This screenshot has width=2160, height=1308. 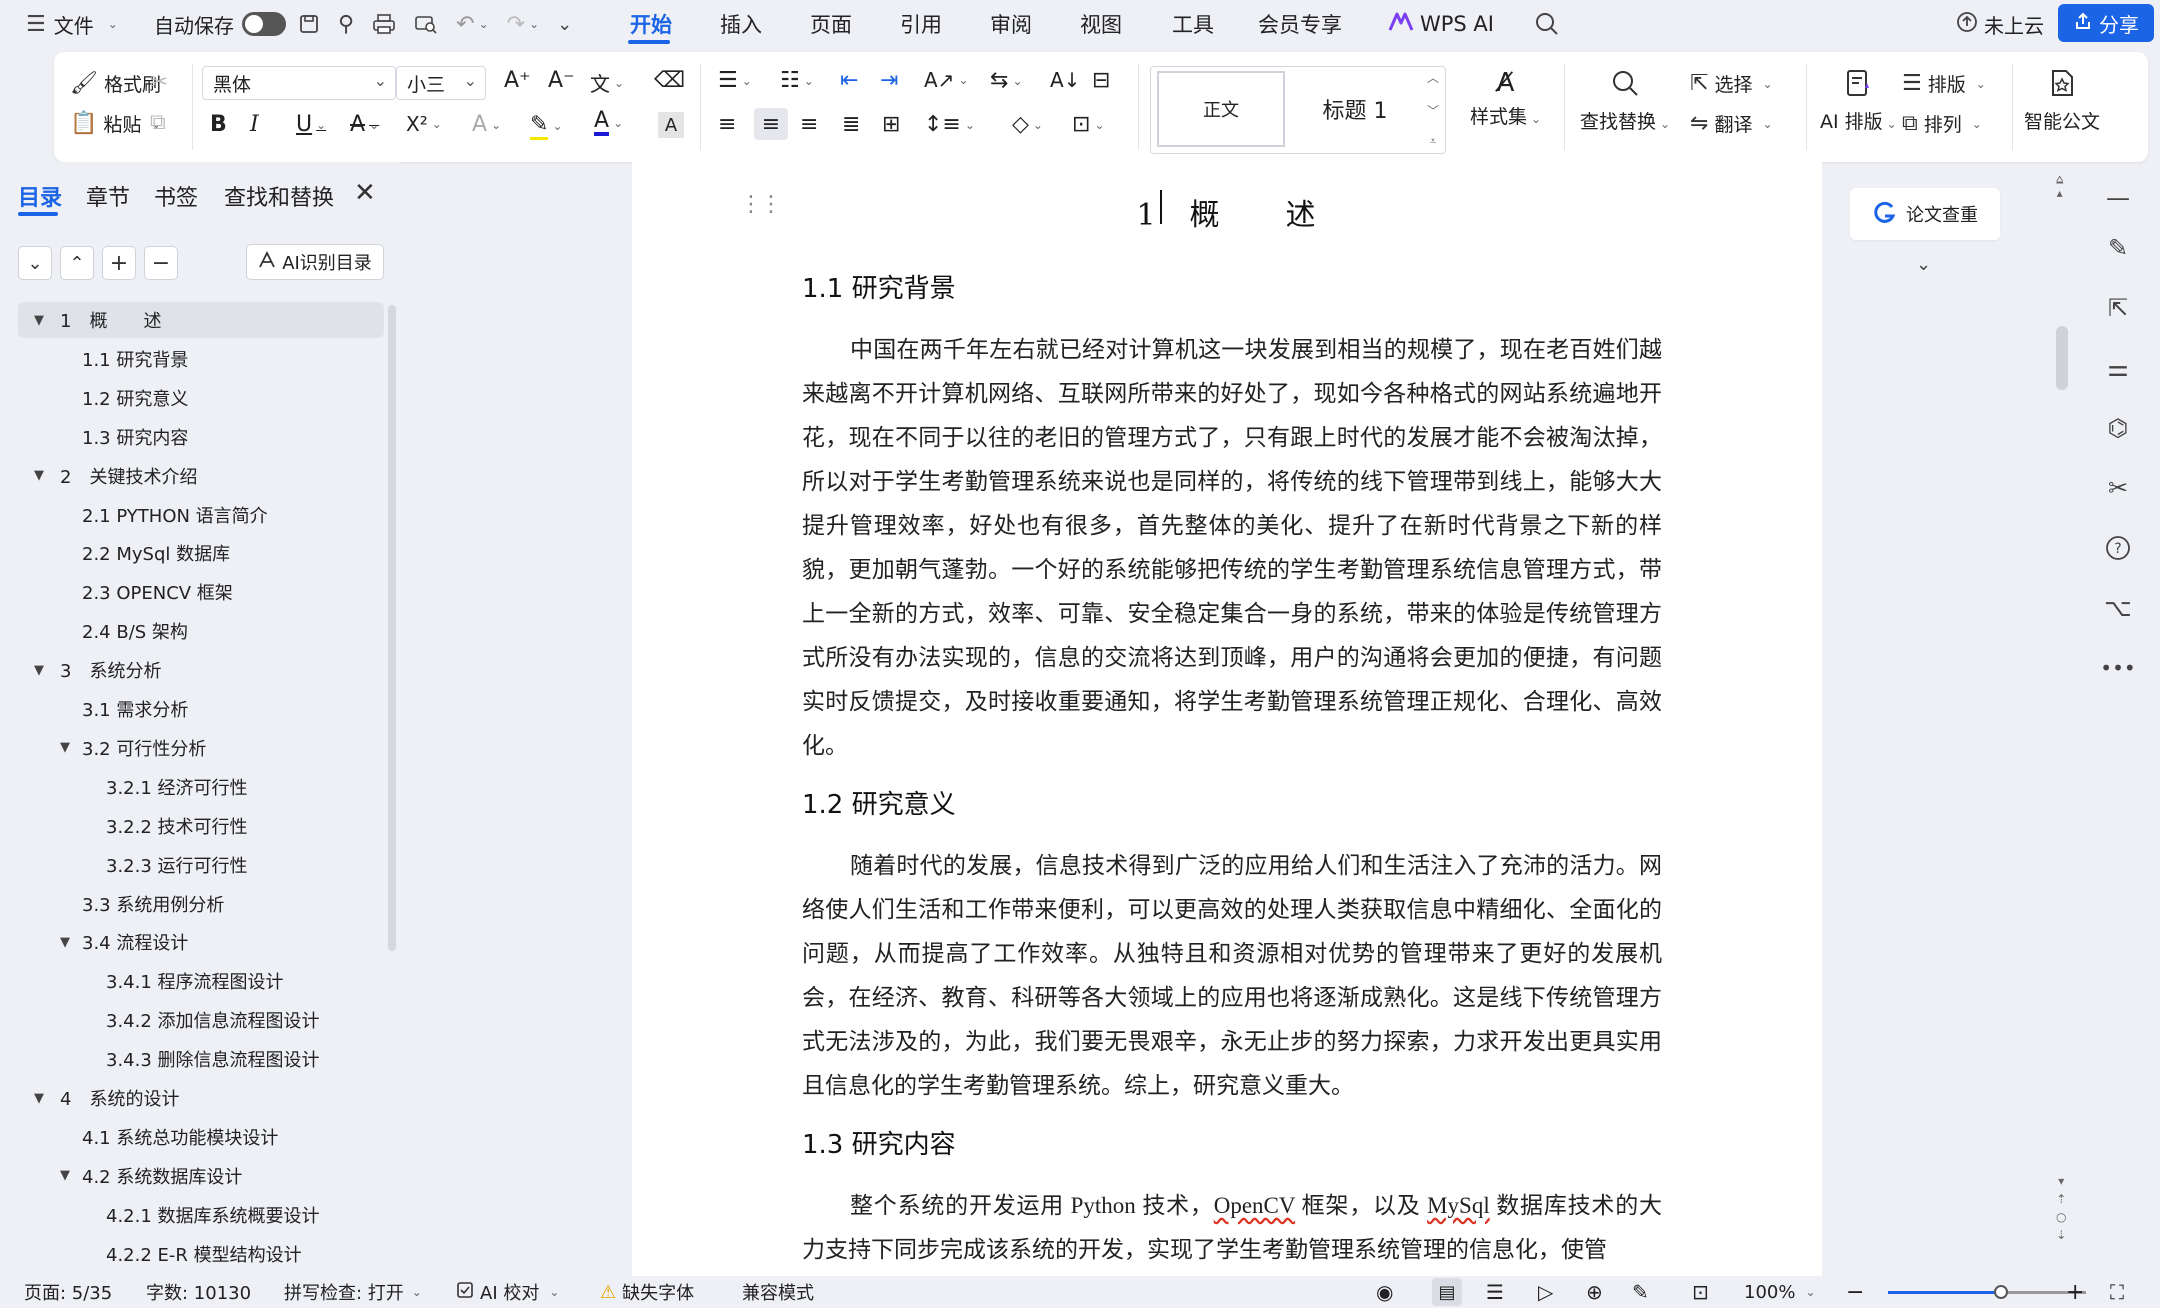 I want to click on zoom-slider, so click(x=1987, y=1292).